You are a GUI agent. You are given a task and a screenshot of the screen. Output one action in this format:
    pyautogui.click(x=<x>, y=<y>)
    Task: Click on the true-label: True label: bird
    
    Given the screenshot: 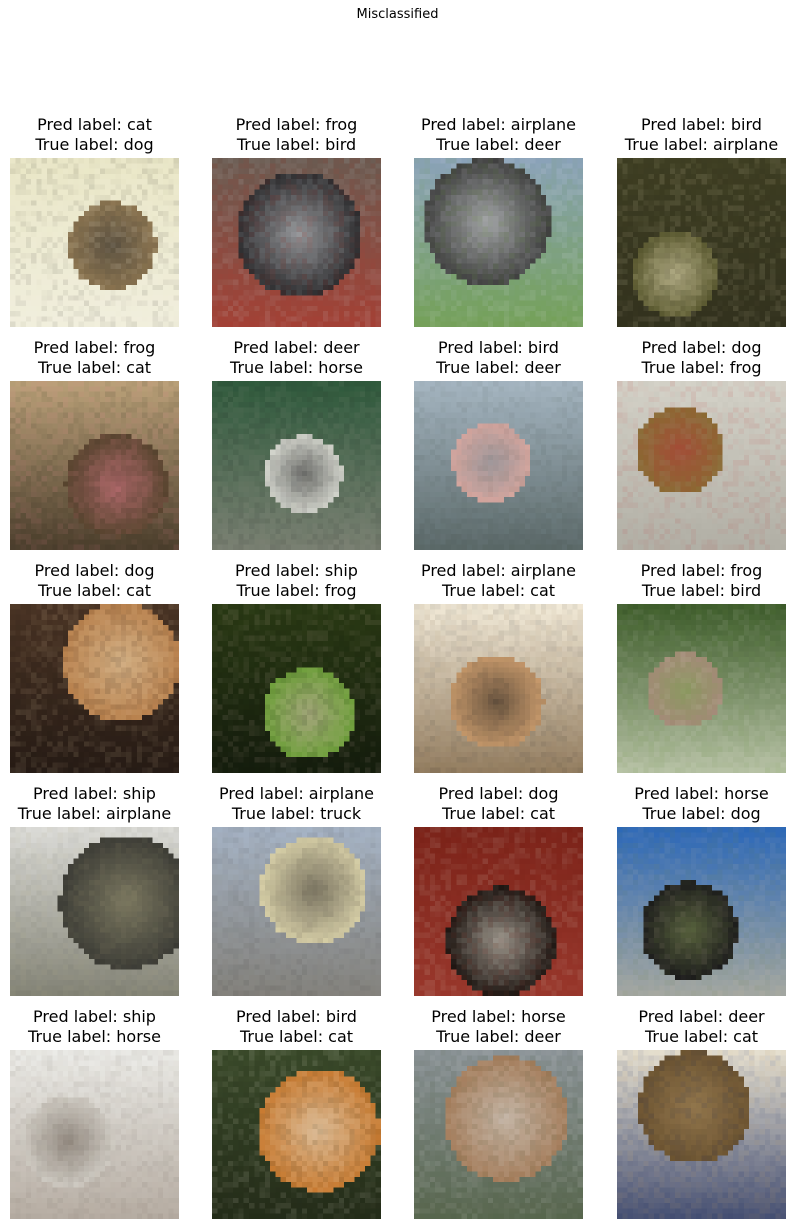 What is the action you would take?
    pyautogui.click(x=296, y=145)
    